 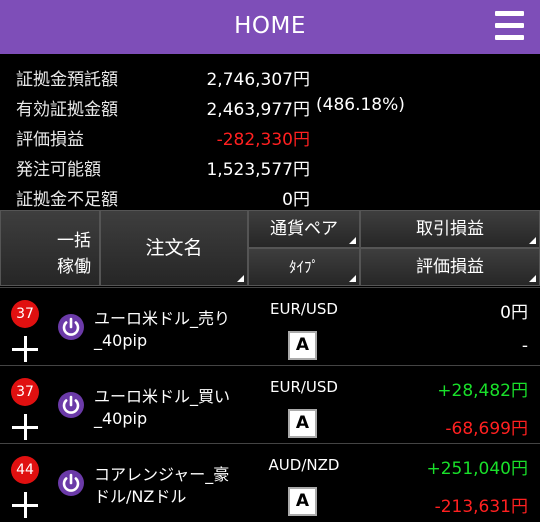 I want to click on order-name: ユーロ米ドル_買い_40pip, so click(x=169, y=408).